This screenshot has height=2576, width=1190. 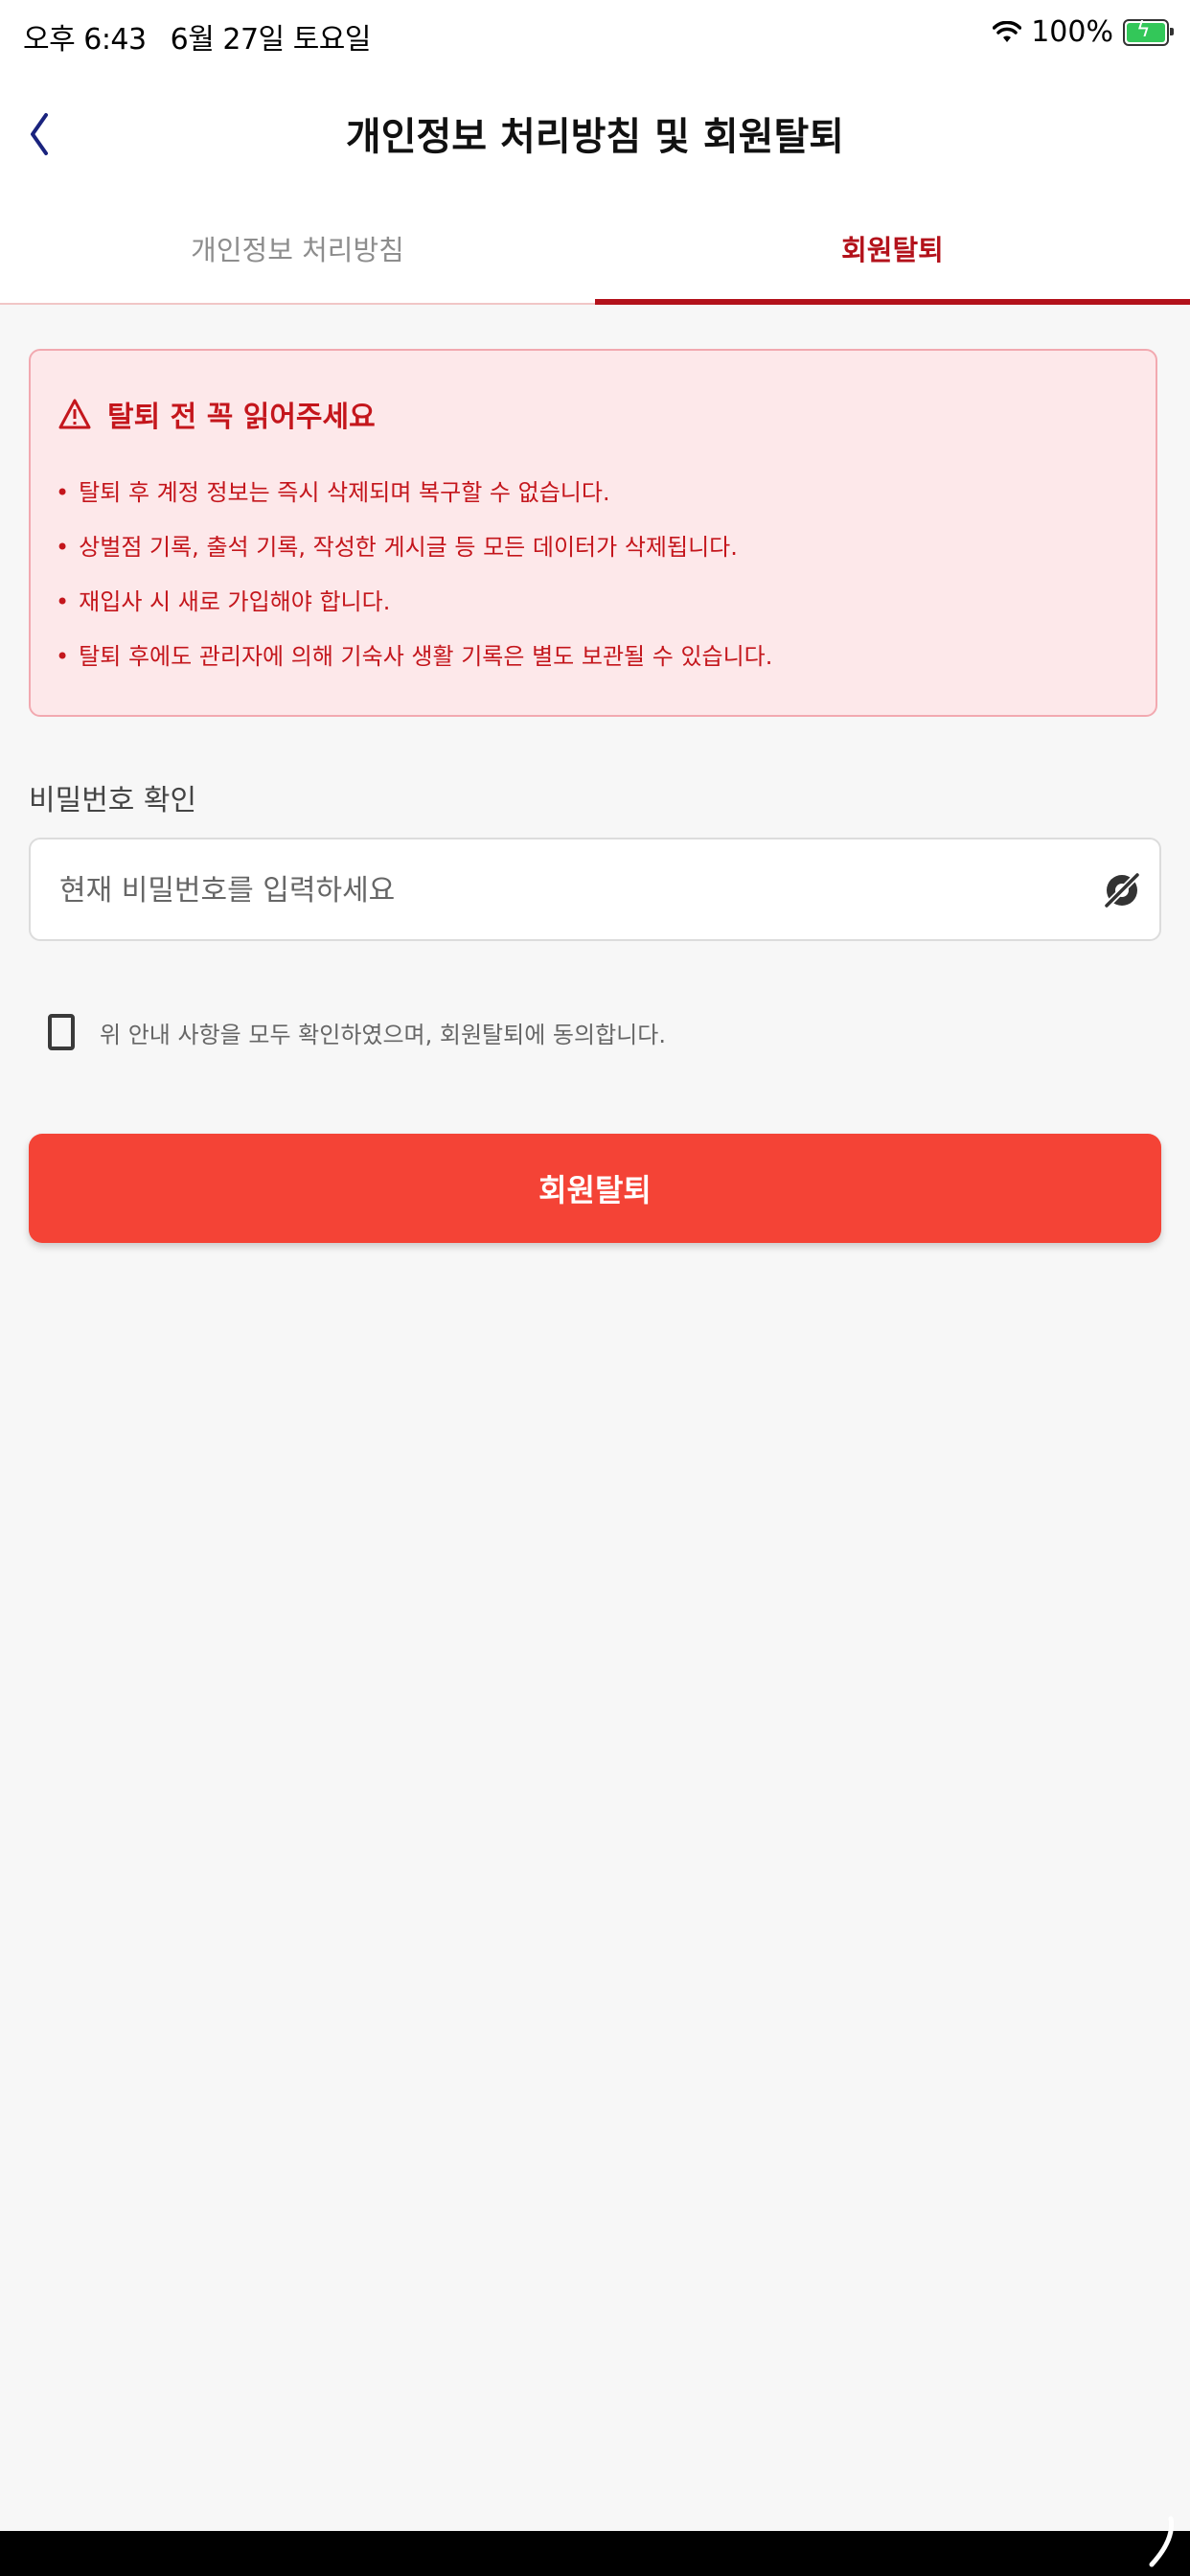 What do you see at coordinates (271, 40) in the screenshot?
I see `status-date: 6월 27일 토요일` at bounding box center [271, 40].